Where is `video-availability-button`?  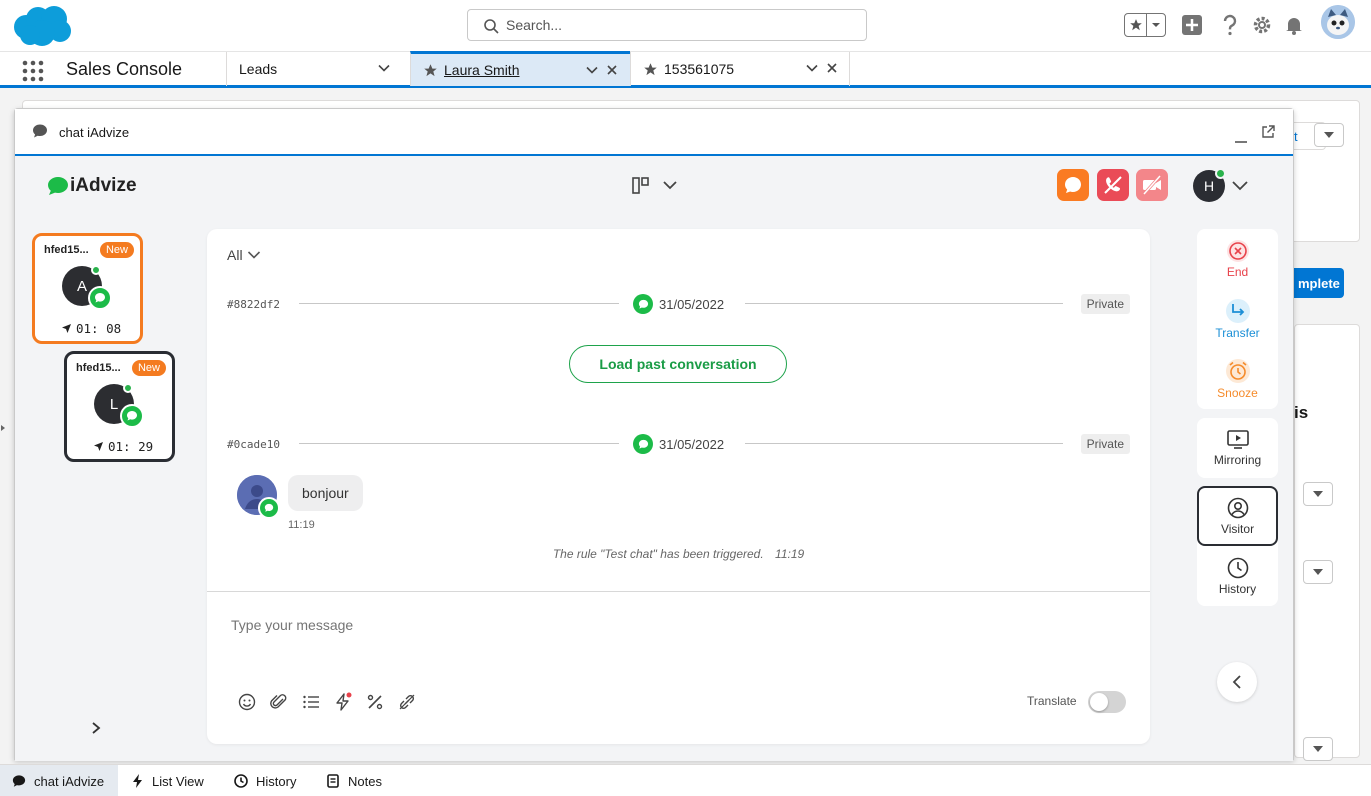
video-availability-button is located at coordinates (1152, 185).